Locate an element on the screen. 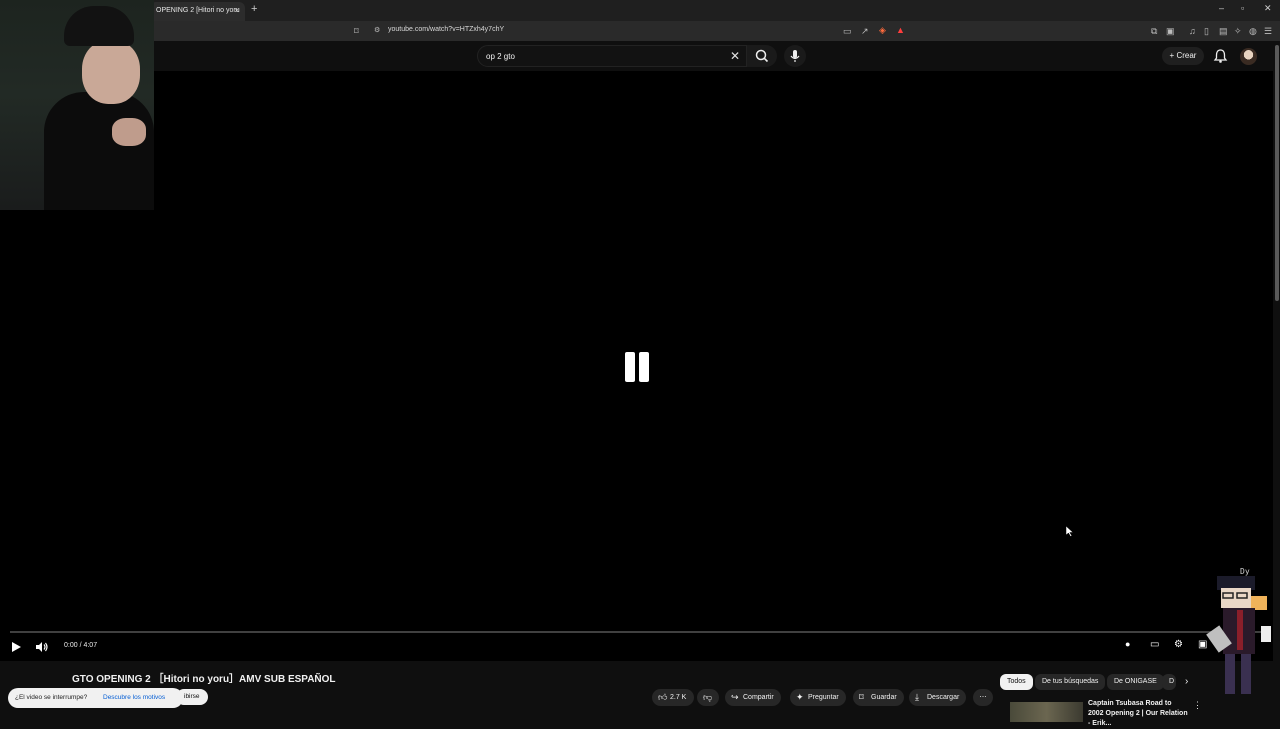 This screenshot has width=1280, height=729. autoplay-toggle-icon: ● is located at coordinates (1127, 644).